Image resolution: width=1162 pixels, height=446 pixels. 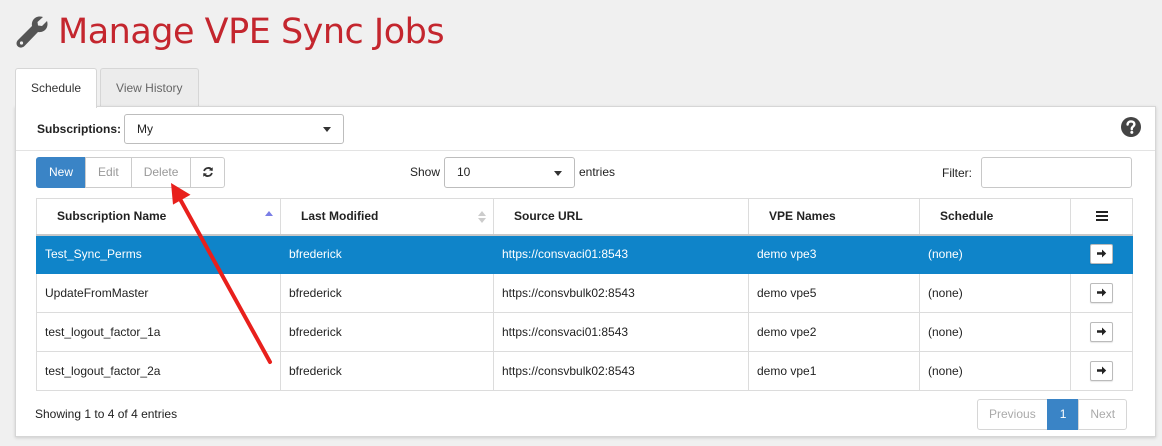 I want to click on filter-label: Filter:, so click(x=957, y=173).